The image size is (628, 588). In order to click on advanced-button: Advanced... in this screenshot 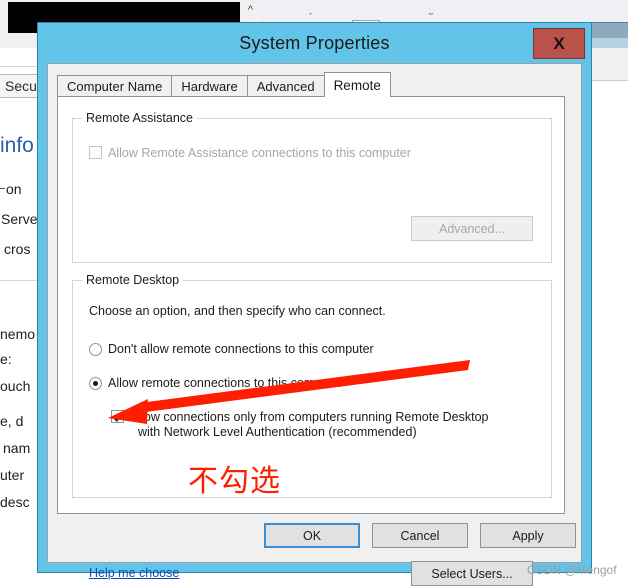, I will do `click(472, 228)`.